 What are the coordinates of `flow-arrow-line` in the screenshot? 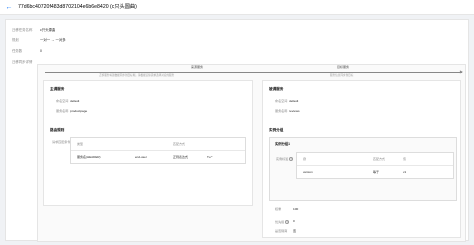 It's located at (253, 72).